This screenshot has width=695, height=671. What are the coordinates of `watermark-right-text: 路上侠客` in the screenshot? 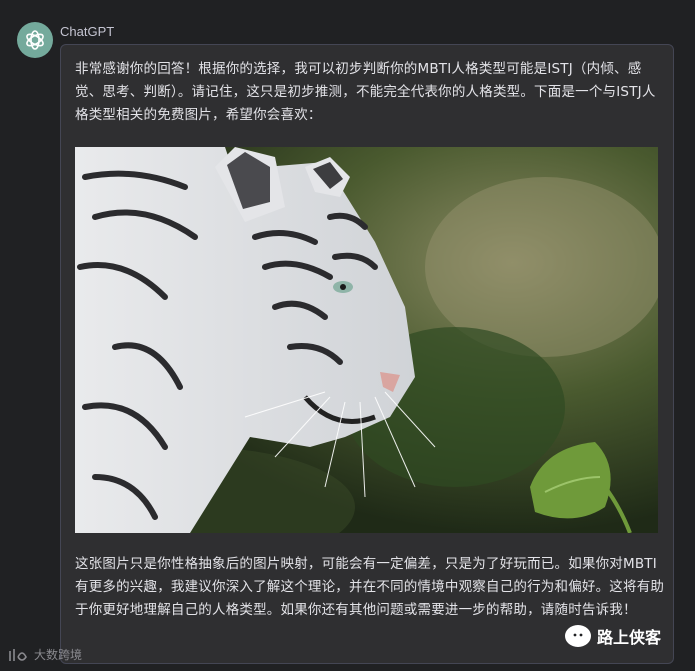 It's located at (629, 637).